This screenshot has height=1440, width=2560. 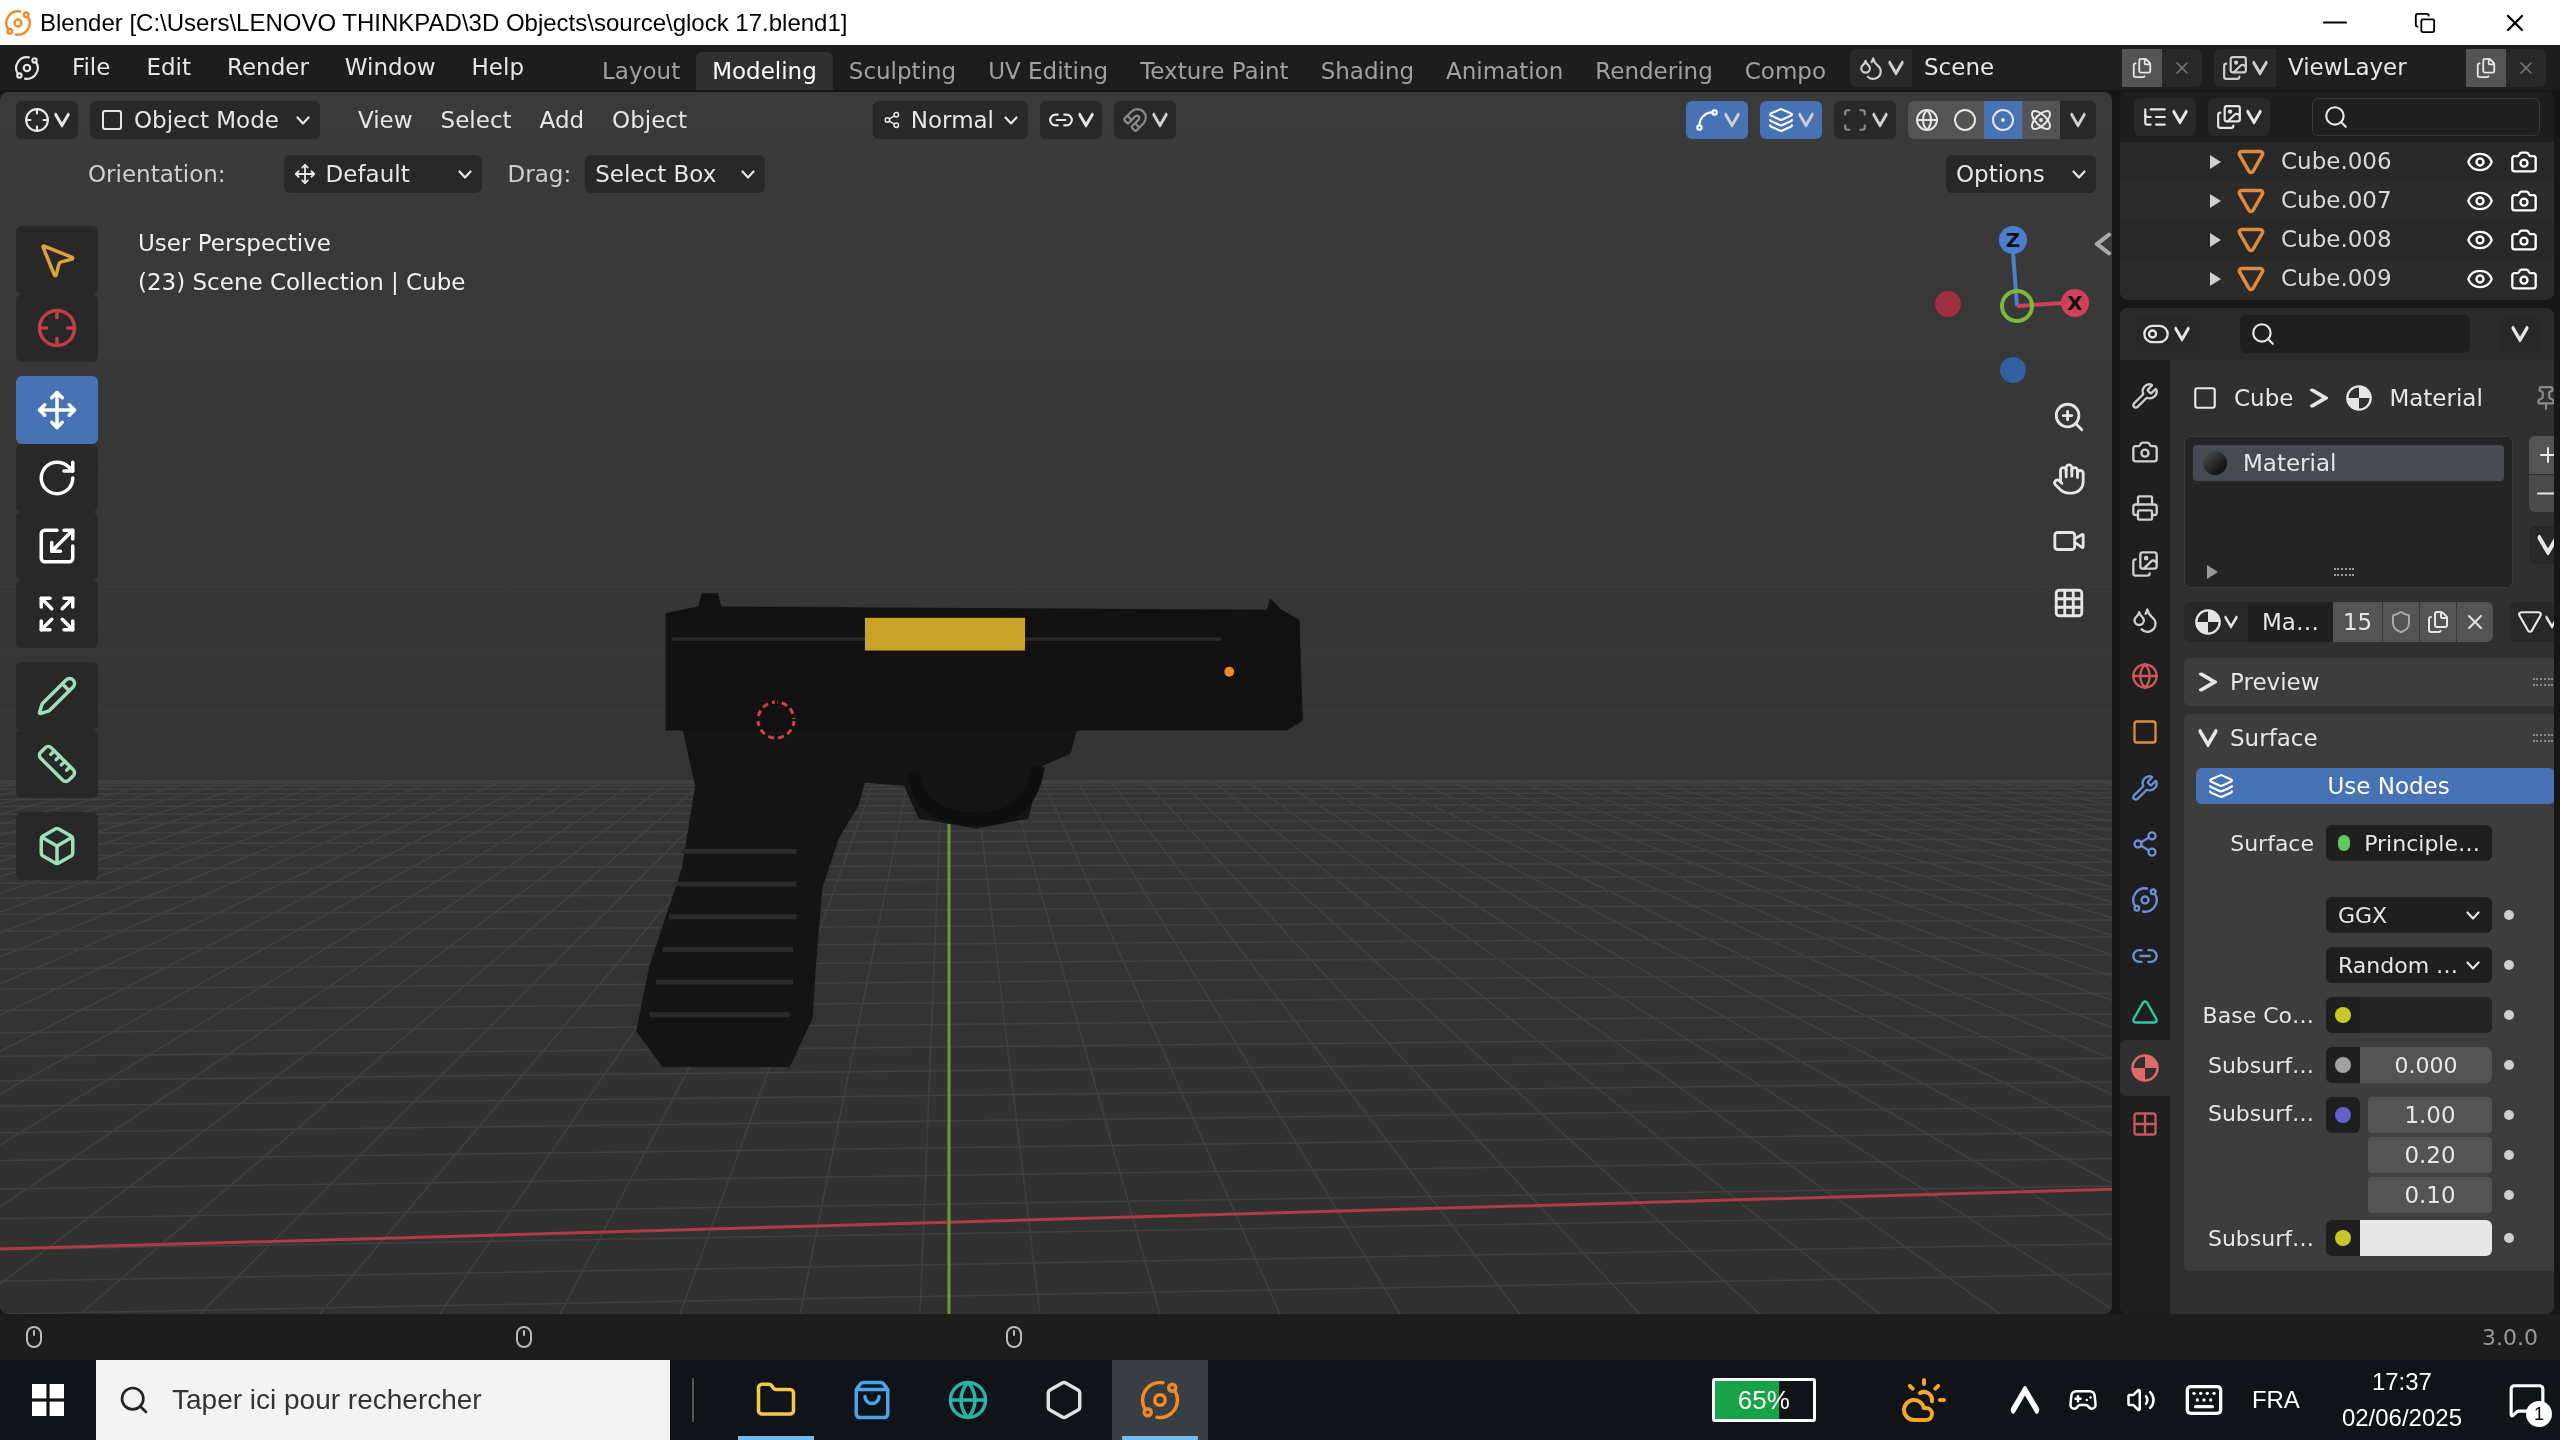 I want to click on menu-item: Help, so click(x=497, y=67).